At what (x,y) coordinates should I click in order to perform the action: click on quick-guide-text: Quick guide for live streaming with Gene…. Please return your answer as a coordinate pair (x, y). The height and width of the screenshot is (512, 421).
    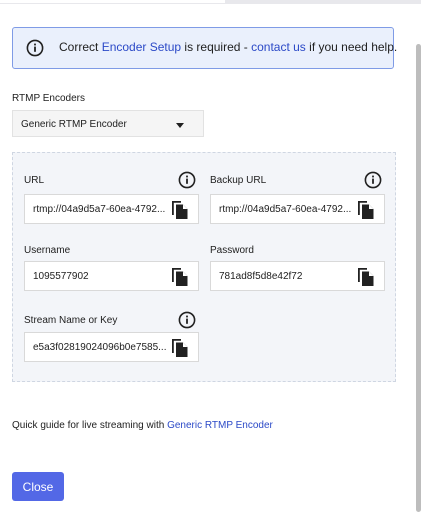
    Looking at the image, I should click on (142, 425).